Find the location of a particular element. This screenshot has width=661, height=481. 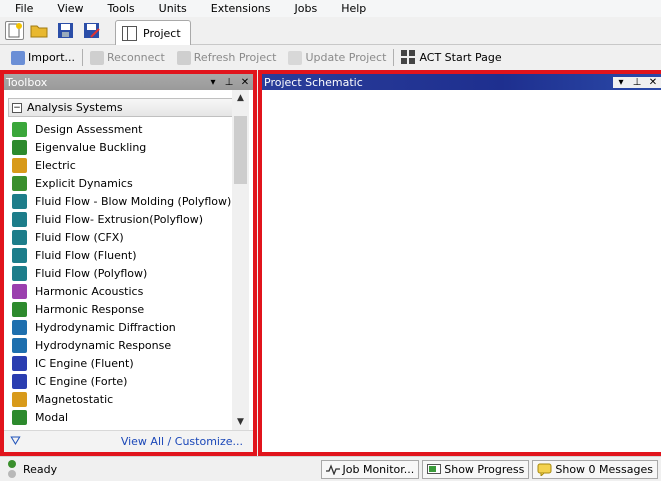

toolbox-item-label: Hydrodynamic Response is located at coordinates (103, 345).